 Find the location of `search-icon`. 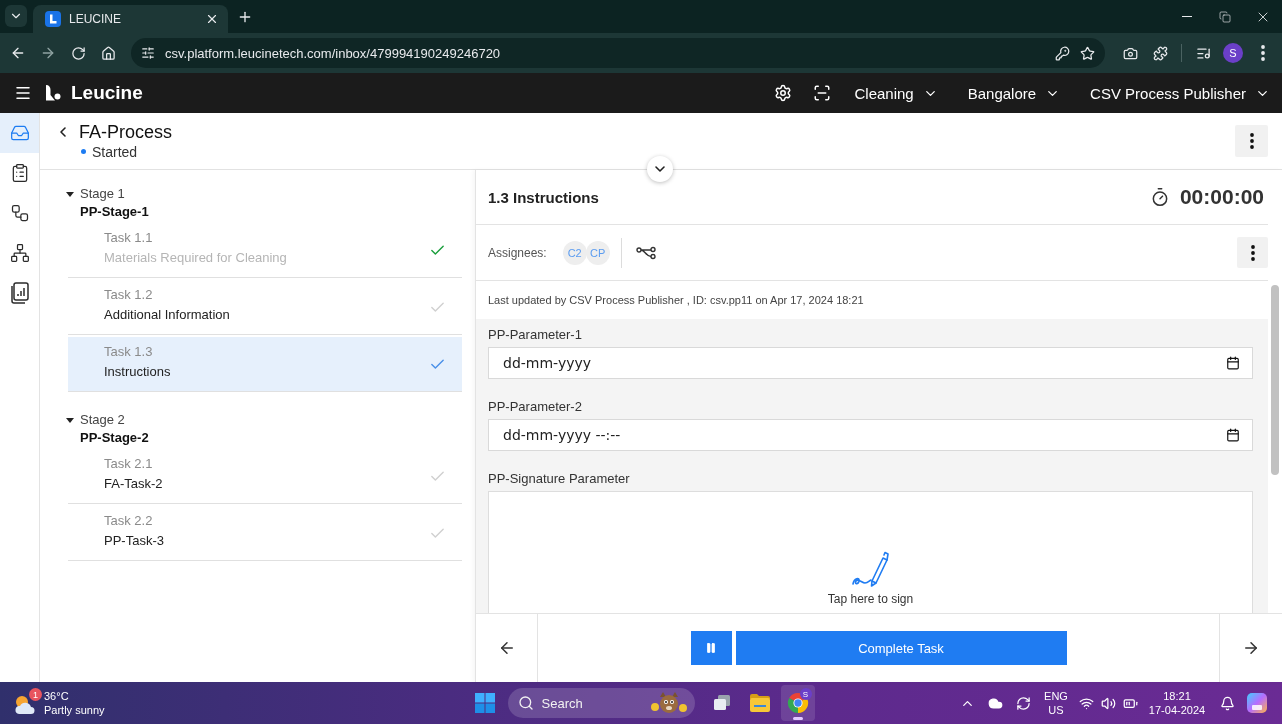

search-icon is located at coordinates (525, 703).